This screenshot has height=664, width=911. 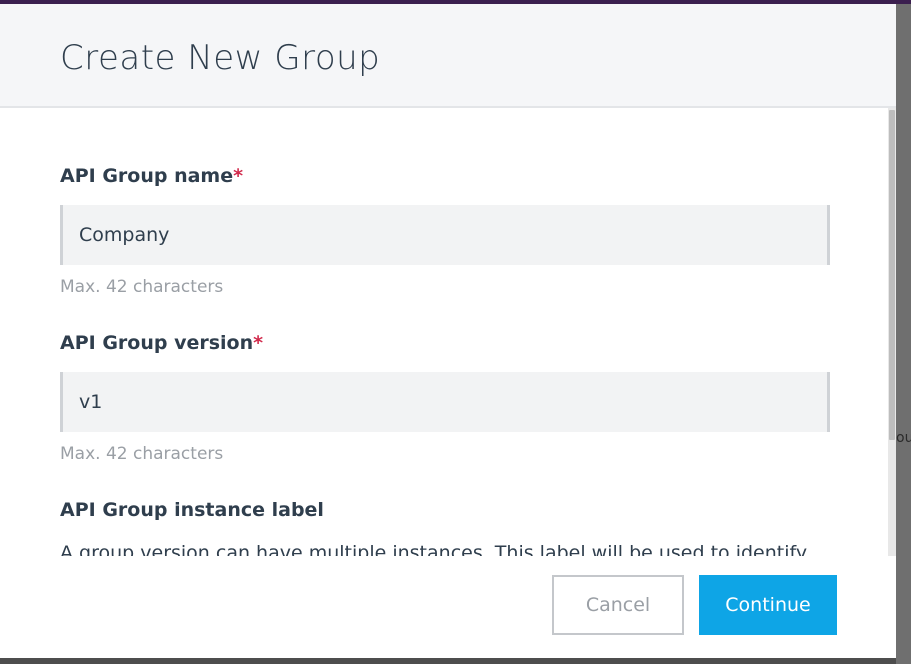 What do you see at coordinates (220, 58) in the screenshot?
I see `dialog-title: Create New Group` at bounding box center [220, 58].